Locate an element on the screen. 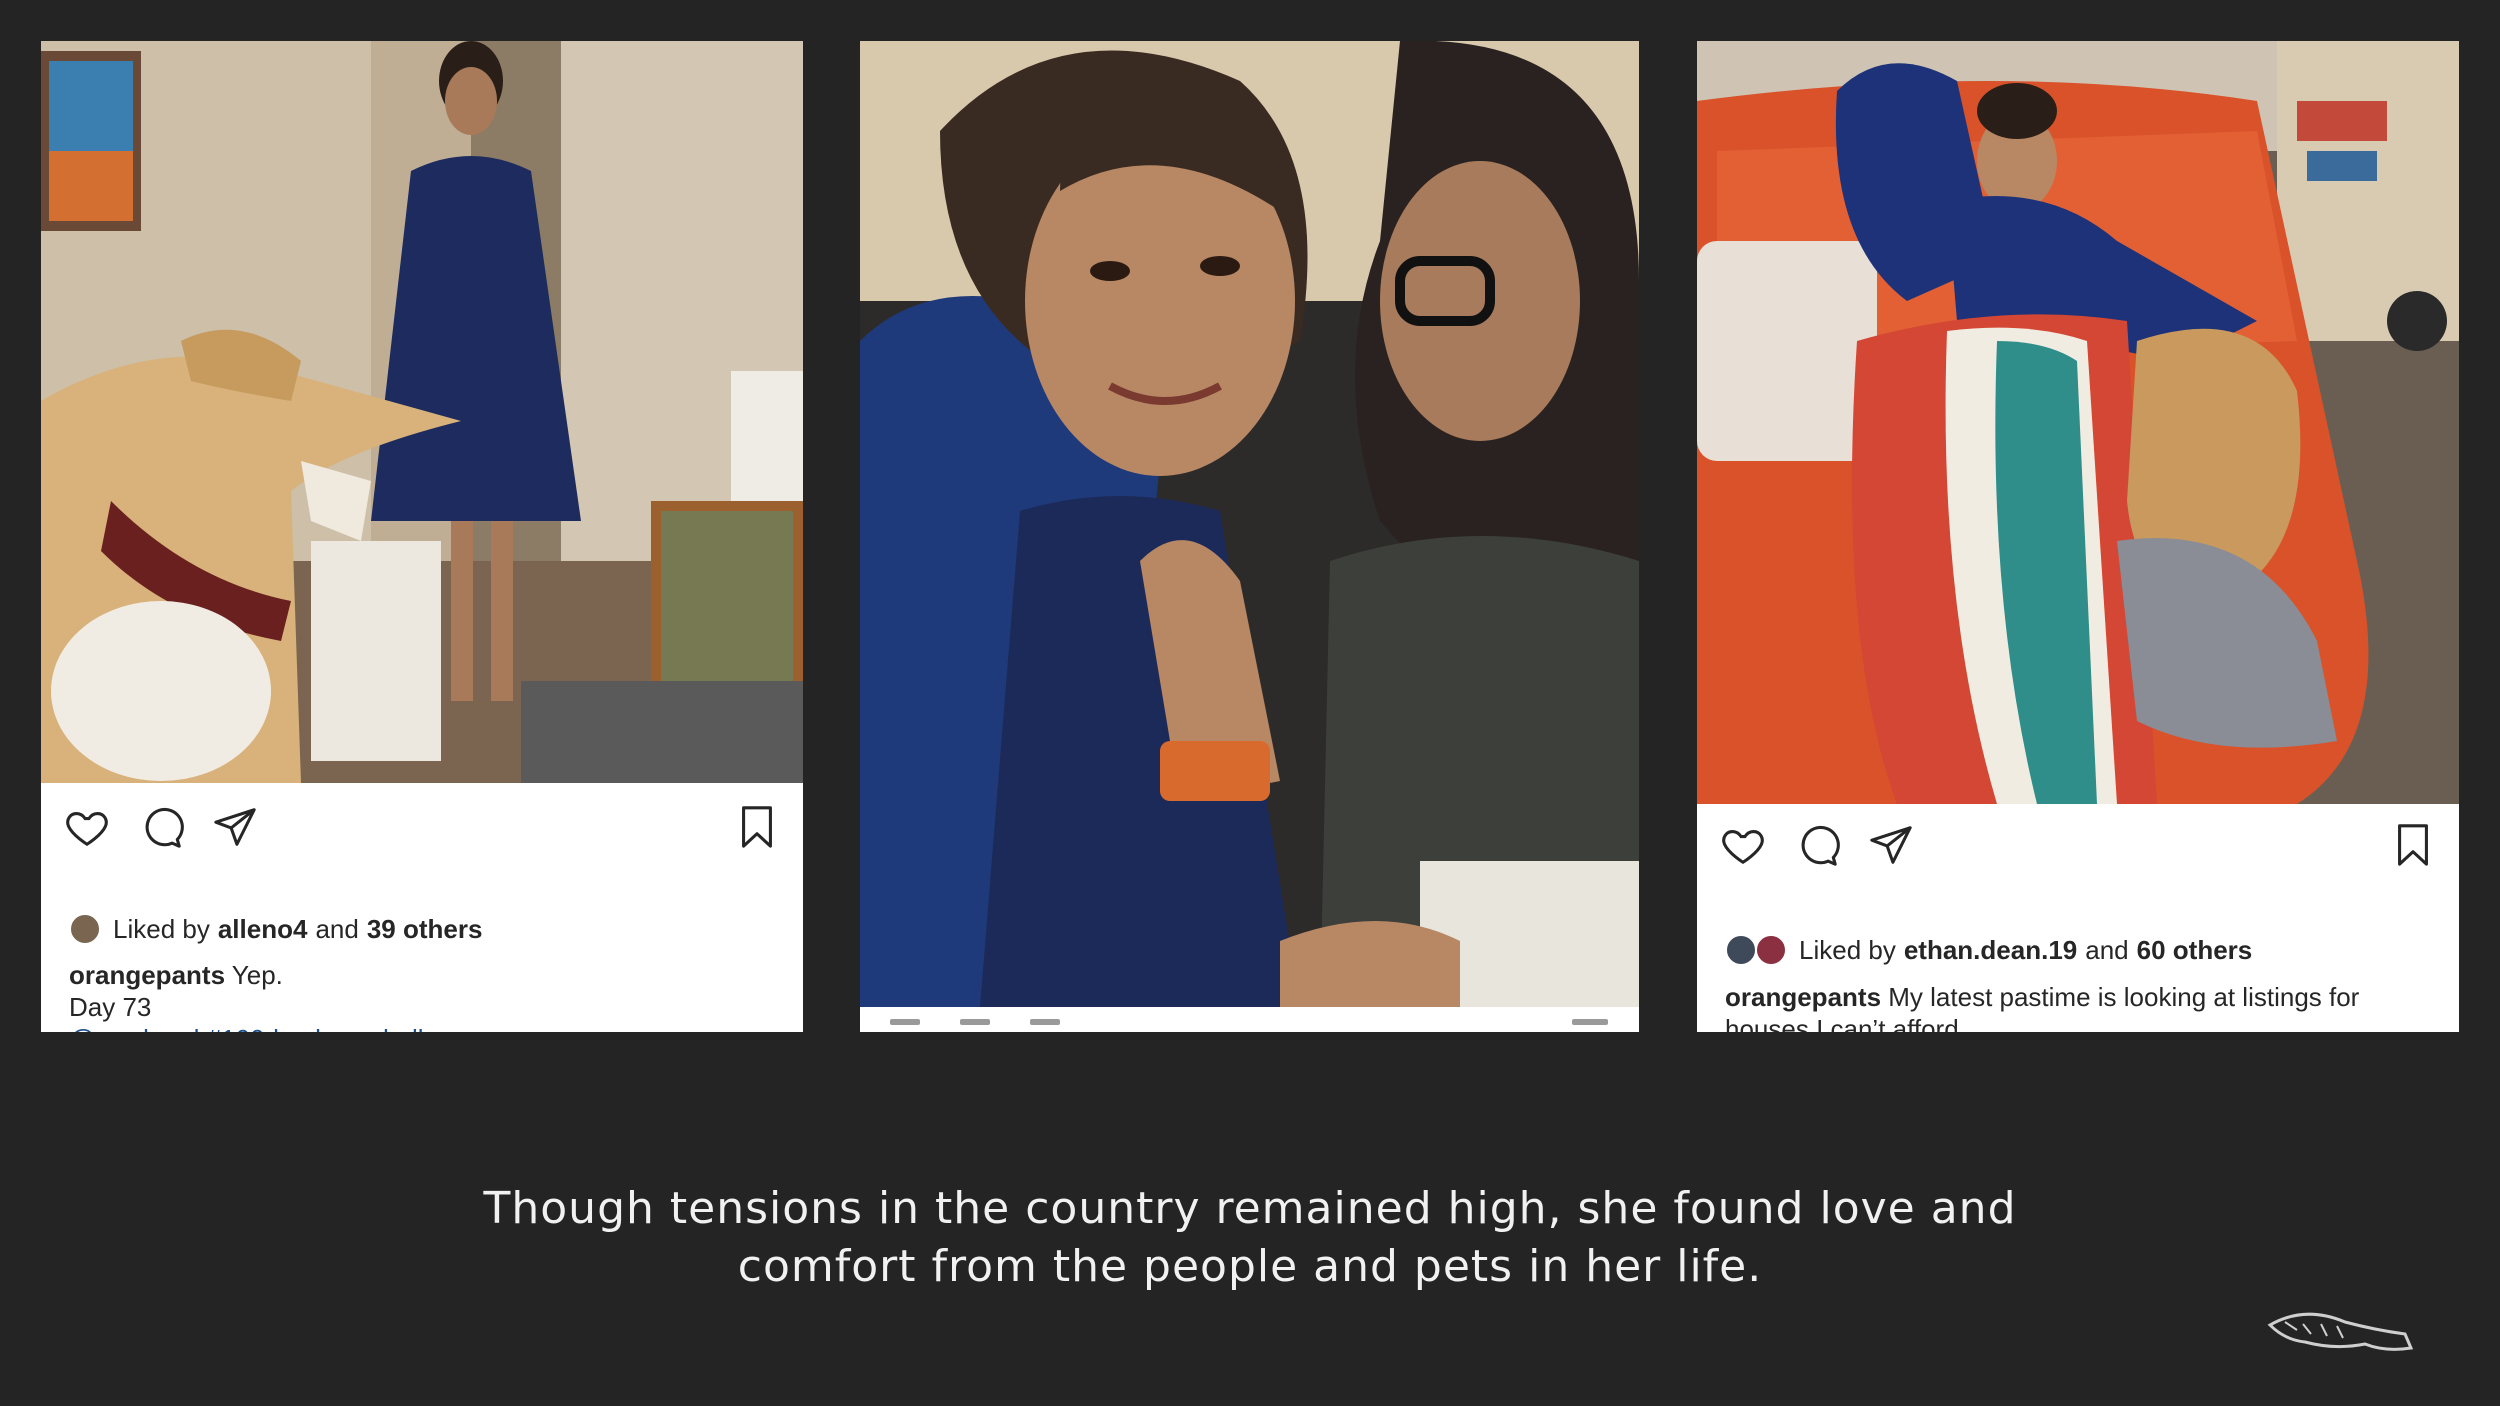 The image size is (2500, 1406). liker-username: alleno4 is located at coordinates (263, 929).